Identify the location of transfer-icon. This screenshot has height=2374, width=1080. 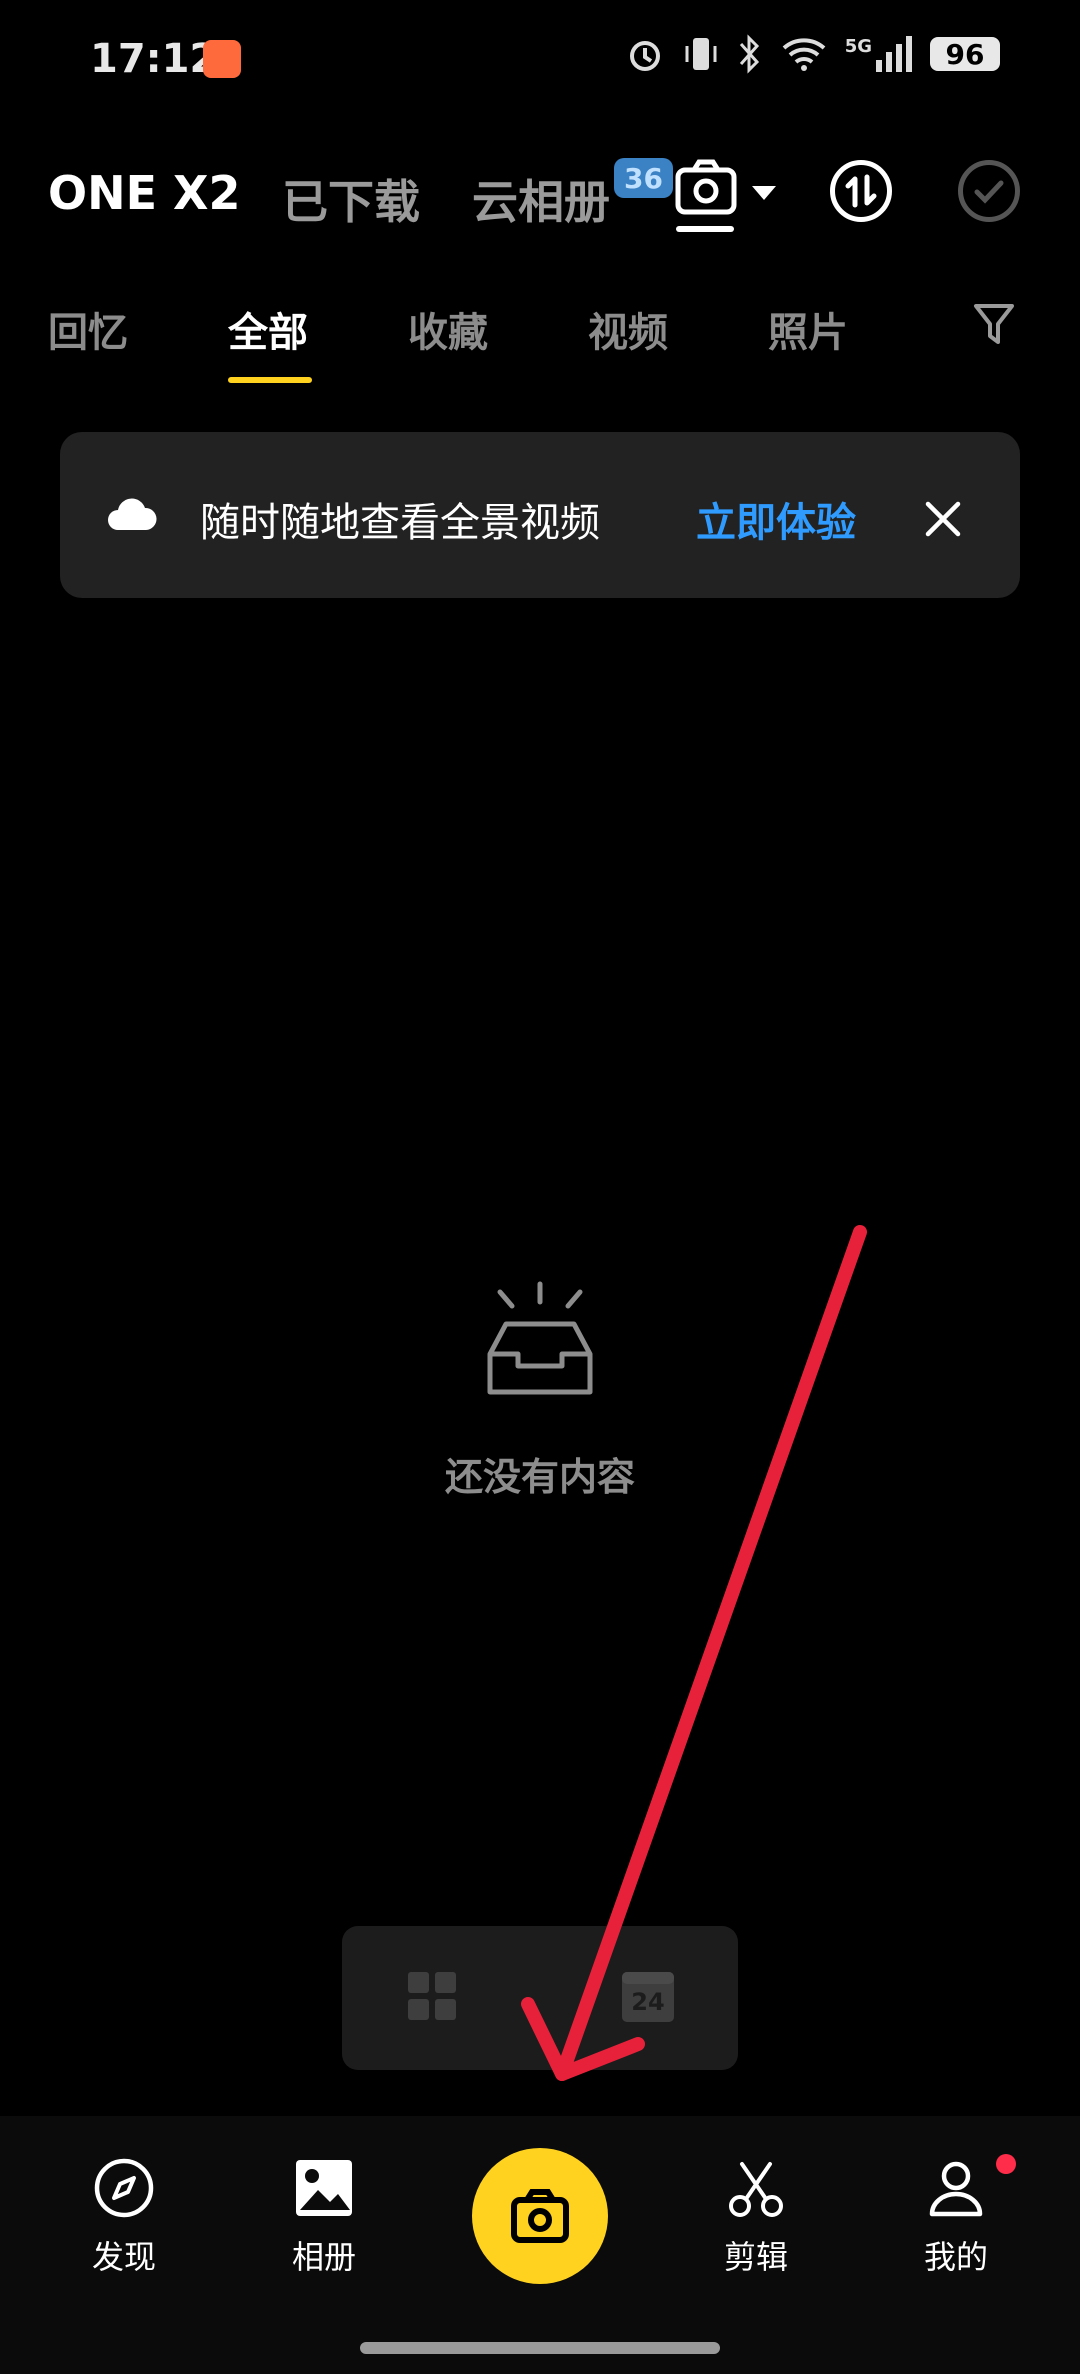
(861, 191).